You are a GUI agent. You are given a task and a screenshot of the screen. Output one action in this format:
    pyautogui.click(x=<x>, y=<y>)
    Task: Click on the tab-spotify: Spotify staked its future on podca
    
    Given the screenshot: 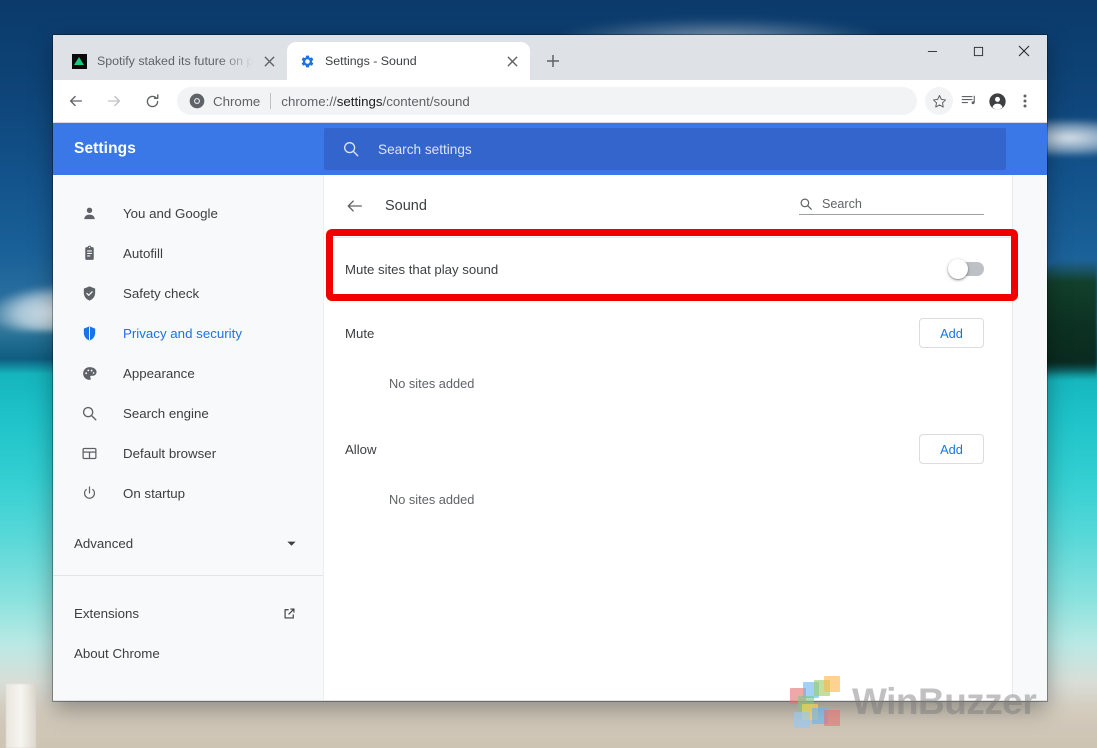 What is the action you would take?
    pyautogui.click(x=173, y=61)
    